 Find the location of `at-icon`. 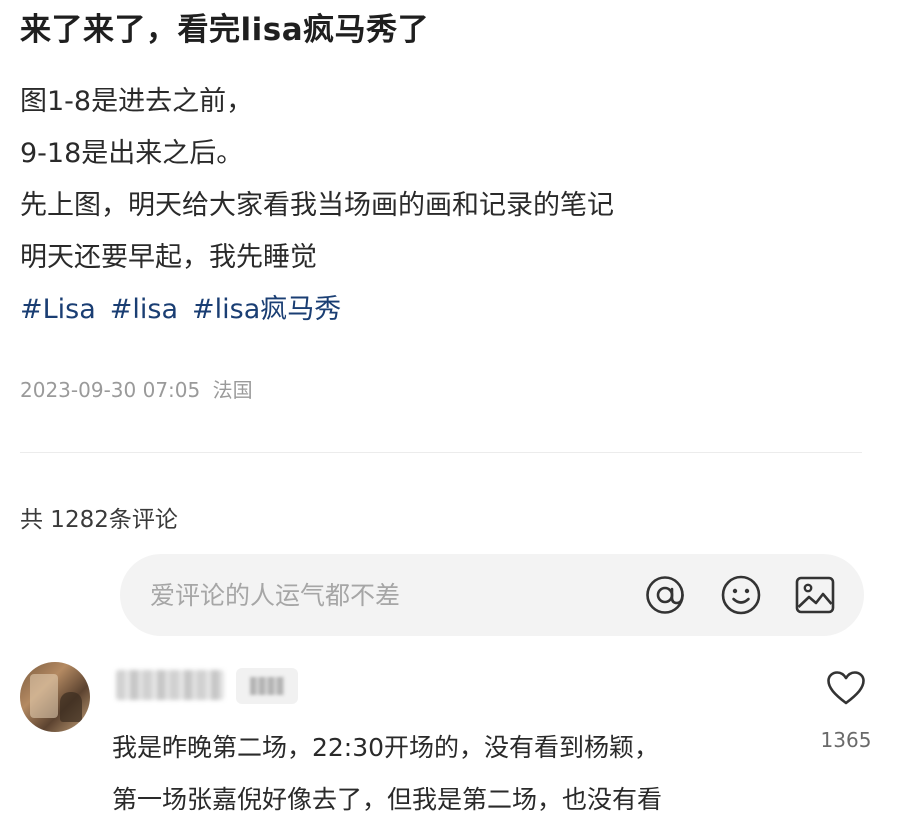

at-icon is located at coordinates (665, 595).